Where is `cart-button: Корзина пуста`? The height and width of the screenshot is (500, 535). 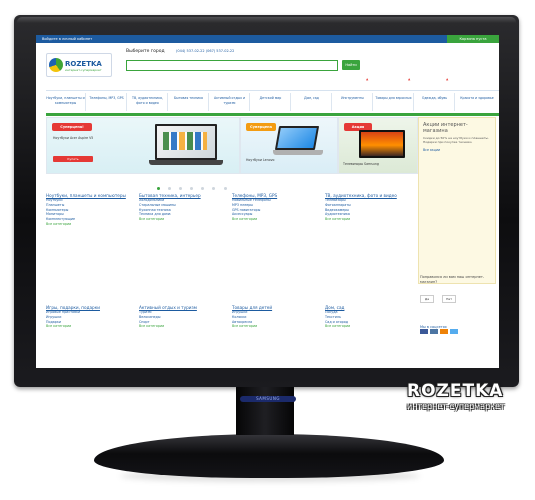 cart-button: Корзина пуста is located at coordinates (473, 39).